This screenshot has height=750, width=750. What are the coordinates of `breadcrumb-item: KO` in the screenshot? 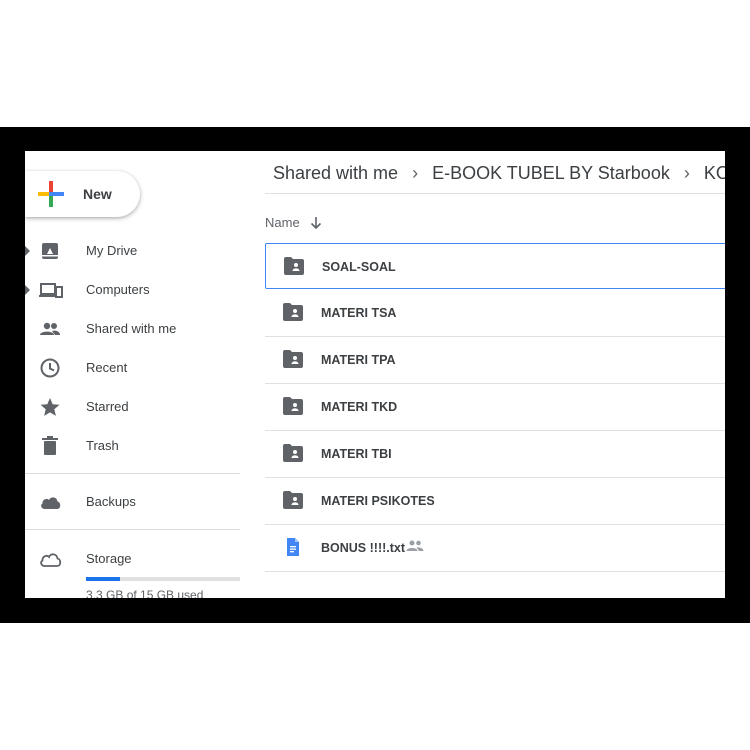 It's located at (714, 173).